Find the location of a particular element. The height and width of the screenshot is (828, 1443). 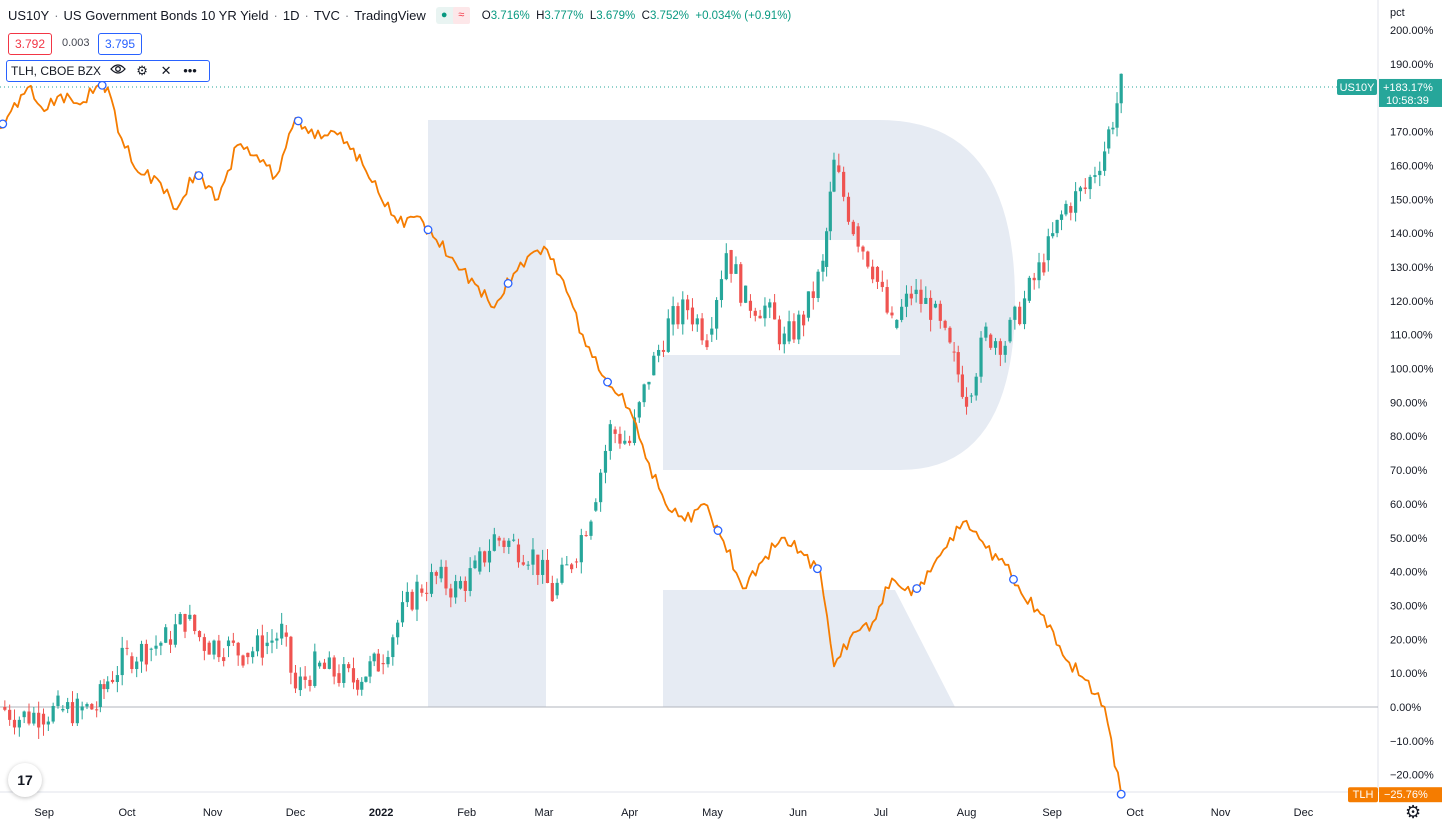

y-tick-label: −20.00% is located at coordinates (1412, 776).